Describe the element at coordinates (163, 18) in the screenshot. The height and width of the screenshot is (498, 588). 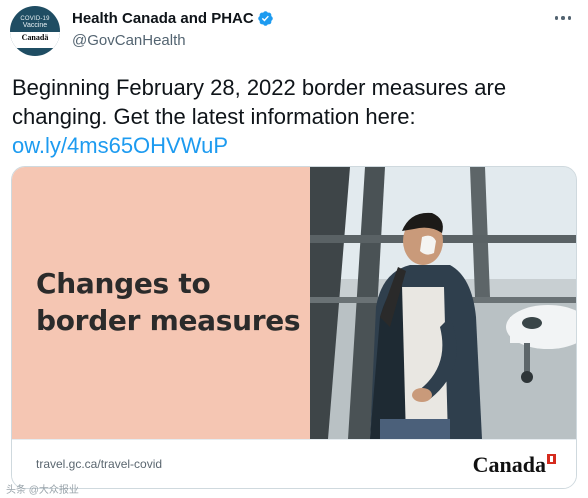
I see `author-display-name: Health Canada and PHAC` at that location.